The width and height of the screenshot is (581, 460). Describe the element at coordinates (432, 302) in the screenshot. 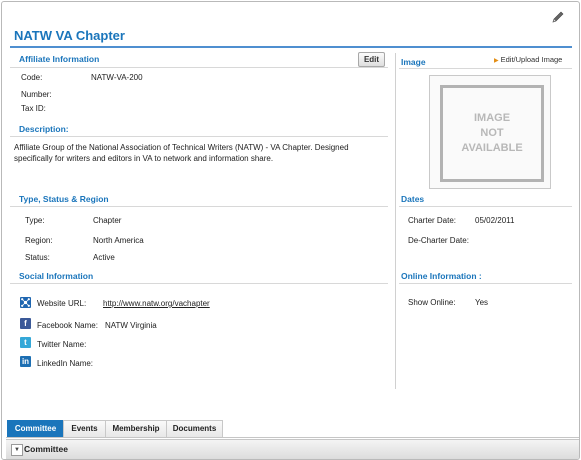

I see `show-online-label: Show Online:` at that location.